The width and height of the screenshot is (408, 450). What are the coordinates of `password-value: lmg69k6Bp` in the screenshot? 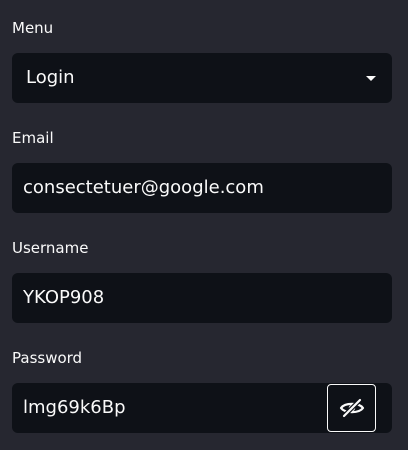 It's located at (74, 407).